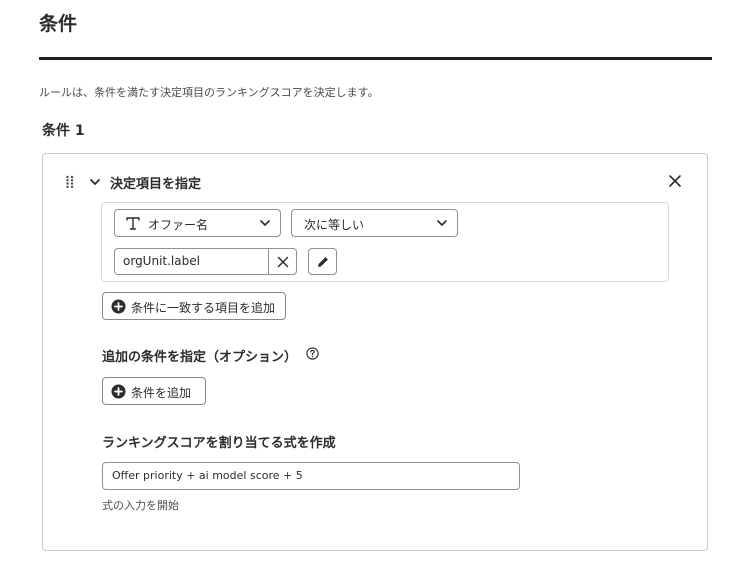 The height and width of the screenshot is (567, 750). I want to click on field-select: オファー名, so click(197, 223).